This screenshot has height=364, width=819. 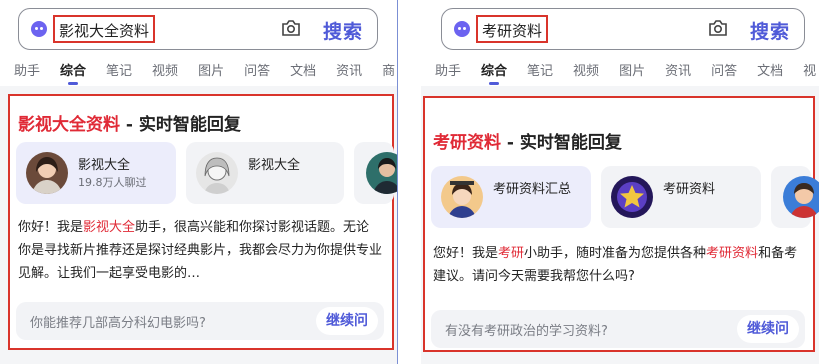 What do you see at coordinates (274, 165) in the screenshot?
I see `left-agent-2-name: 影视大全` at bounding box center [274, 165].